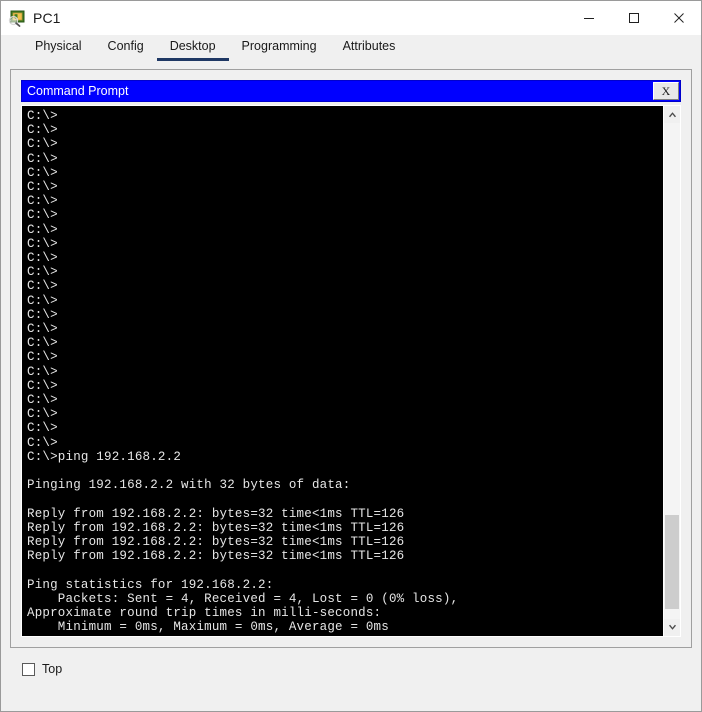  I want to click on scrollbar-thumb, so click(672, 562).